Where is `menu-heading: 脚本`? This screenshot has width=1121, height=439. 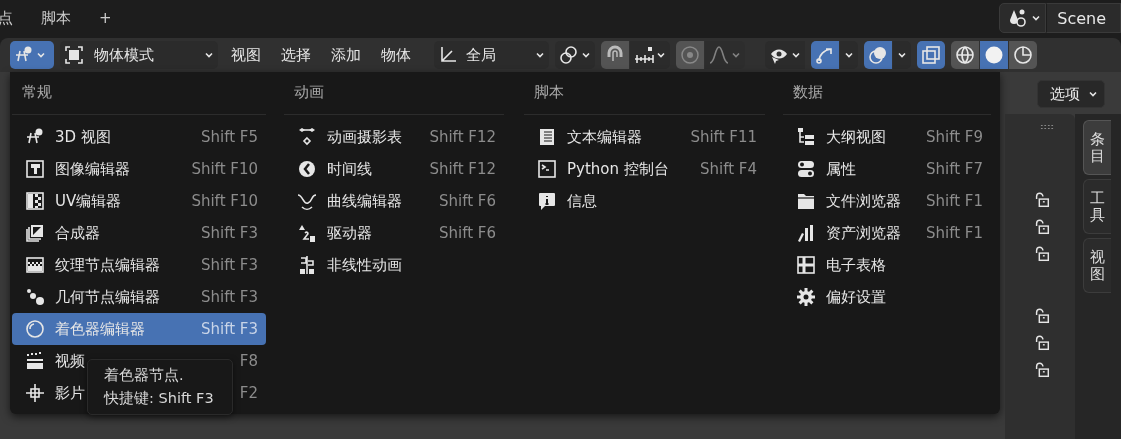 menu-heading: 脚本 is located at coordinates (549, 92).